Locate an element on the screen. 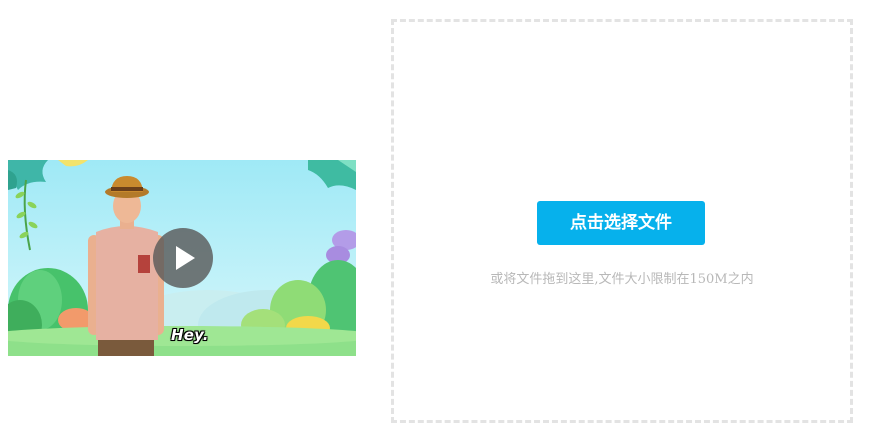  play-button is located at coordinates (183, 258).